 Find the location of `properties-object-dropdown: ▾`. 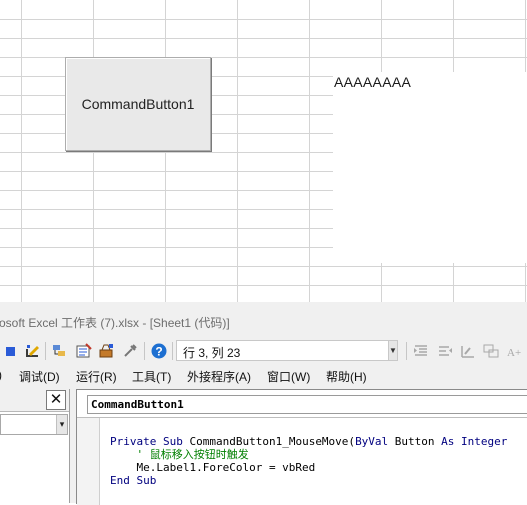

properties-object-dropdown: ▾ is located at coordinates (34, 424).